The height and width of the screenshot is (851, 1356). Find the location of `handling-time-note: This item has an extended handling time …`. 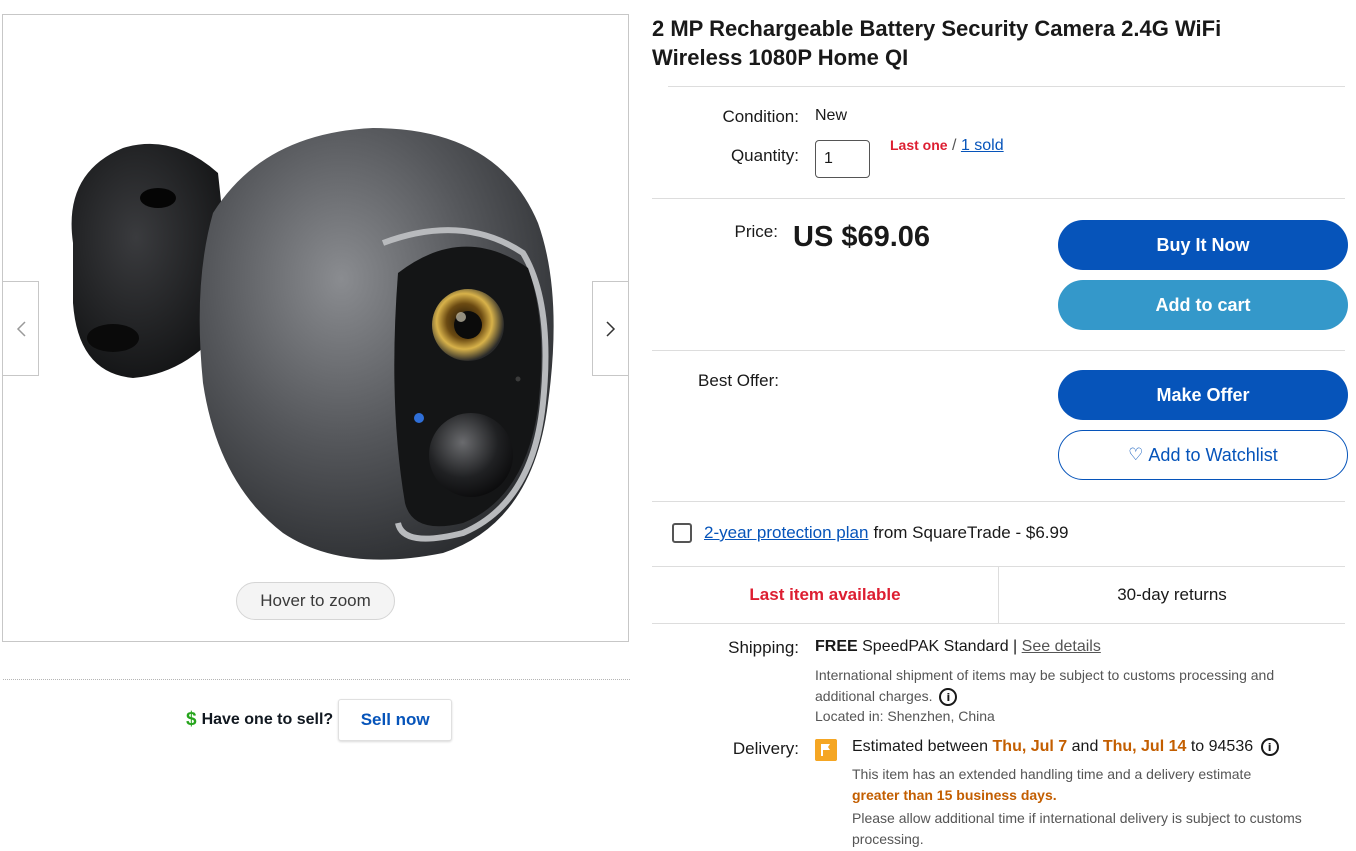

handling-time-note: This item has an extended handling time … is located at coordinates (1092, 785).